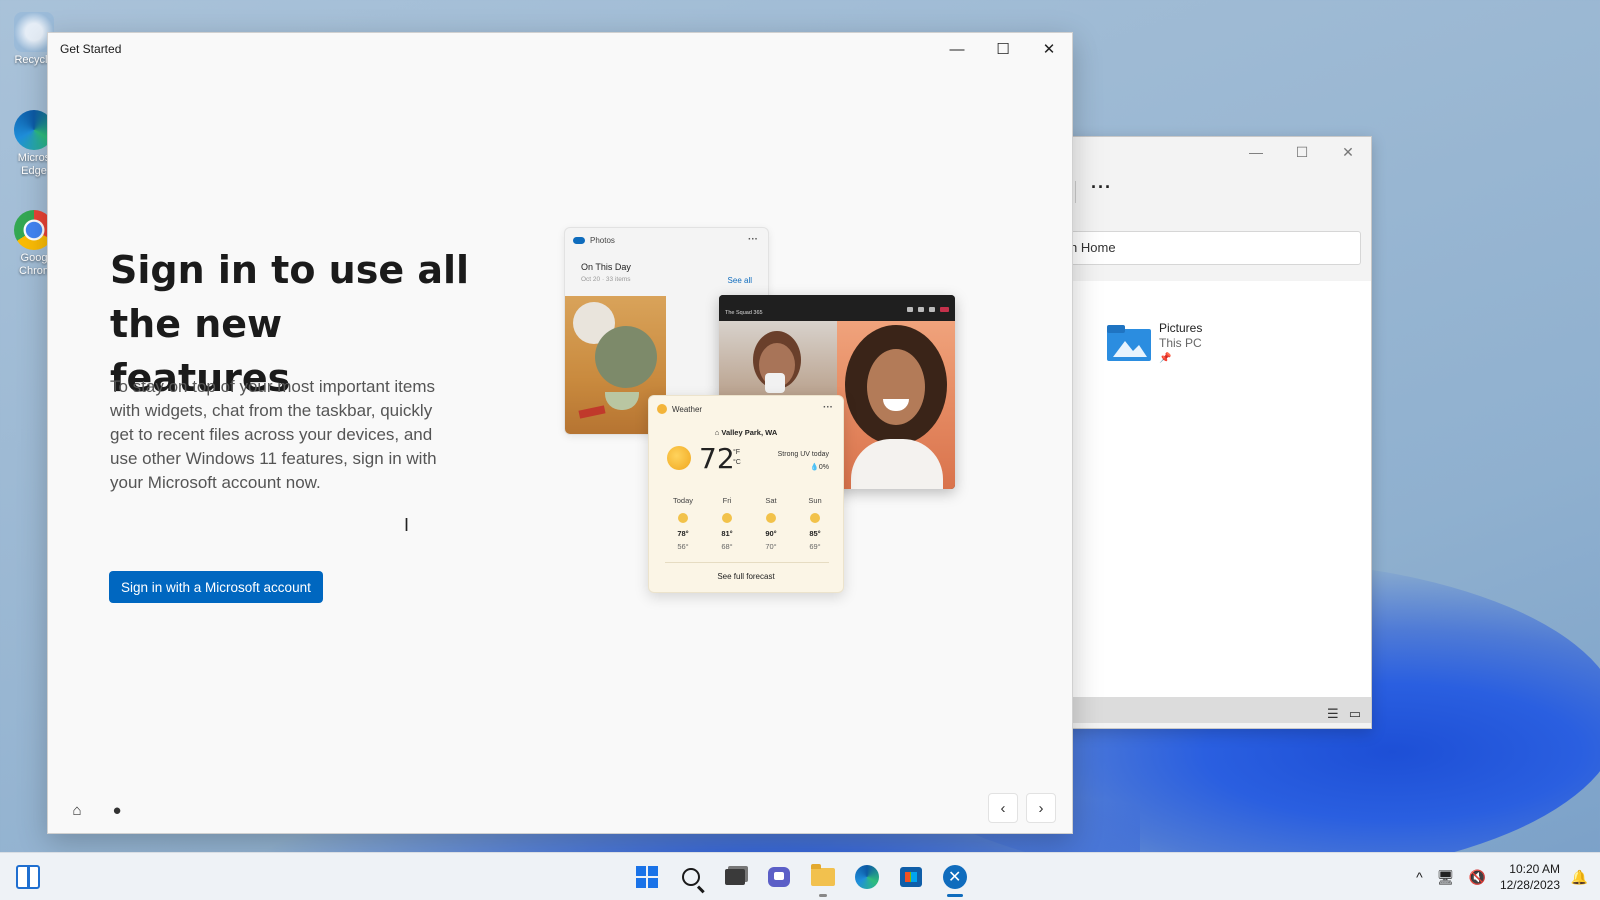 This screenshot has width=1600, height=900. Describe the element at coordinates (1579, 877) in the screenshot. I see `notification-icon: 🔔` at that location.